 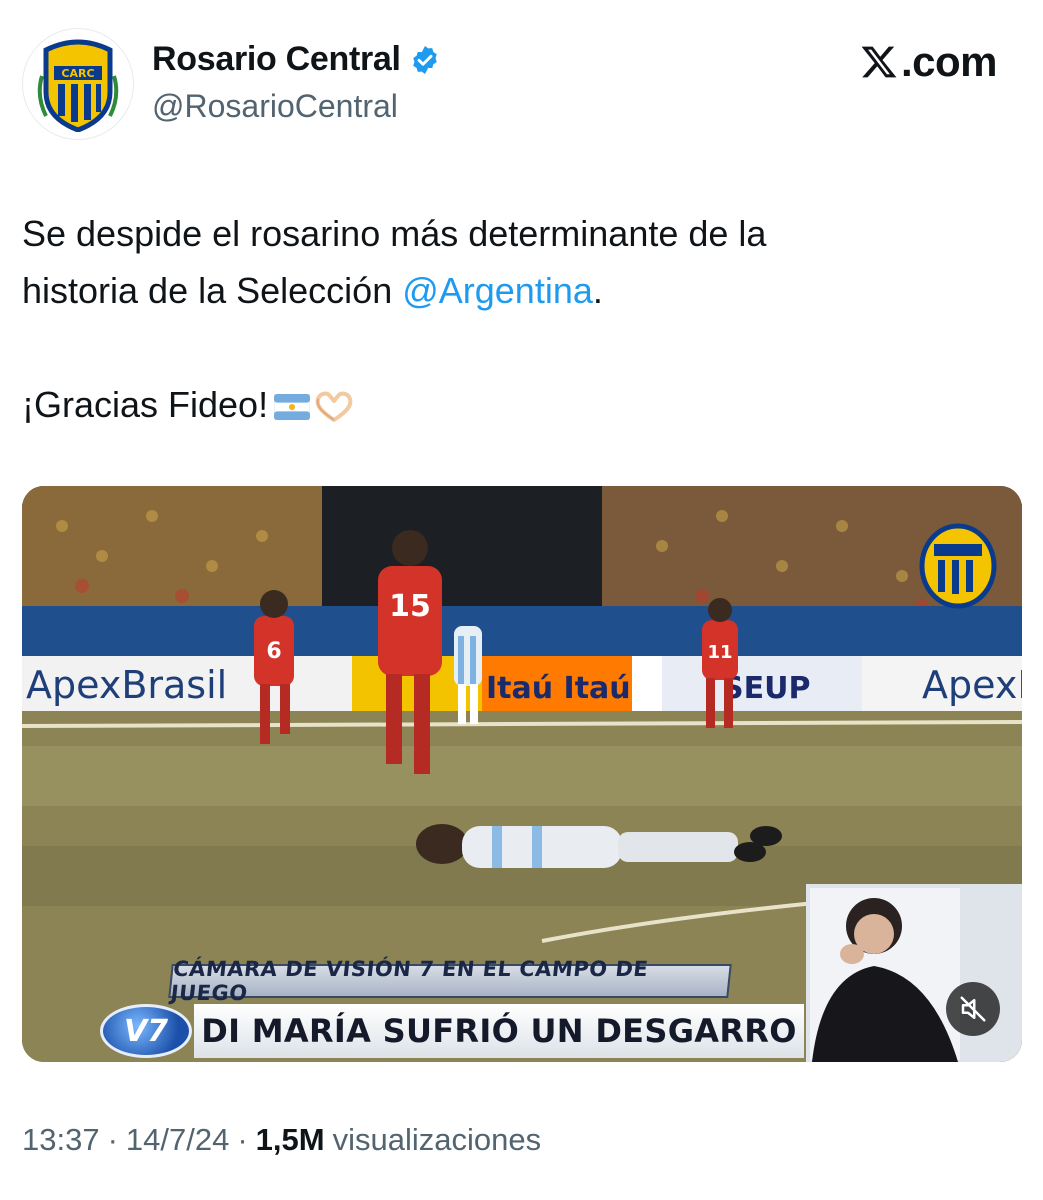 I want to click on crest-text: CARC, so click(x=77, y=73).